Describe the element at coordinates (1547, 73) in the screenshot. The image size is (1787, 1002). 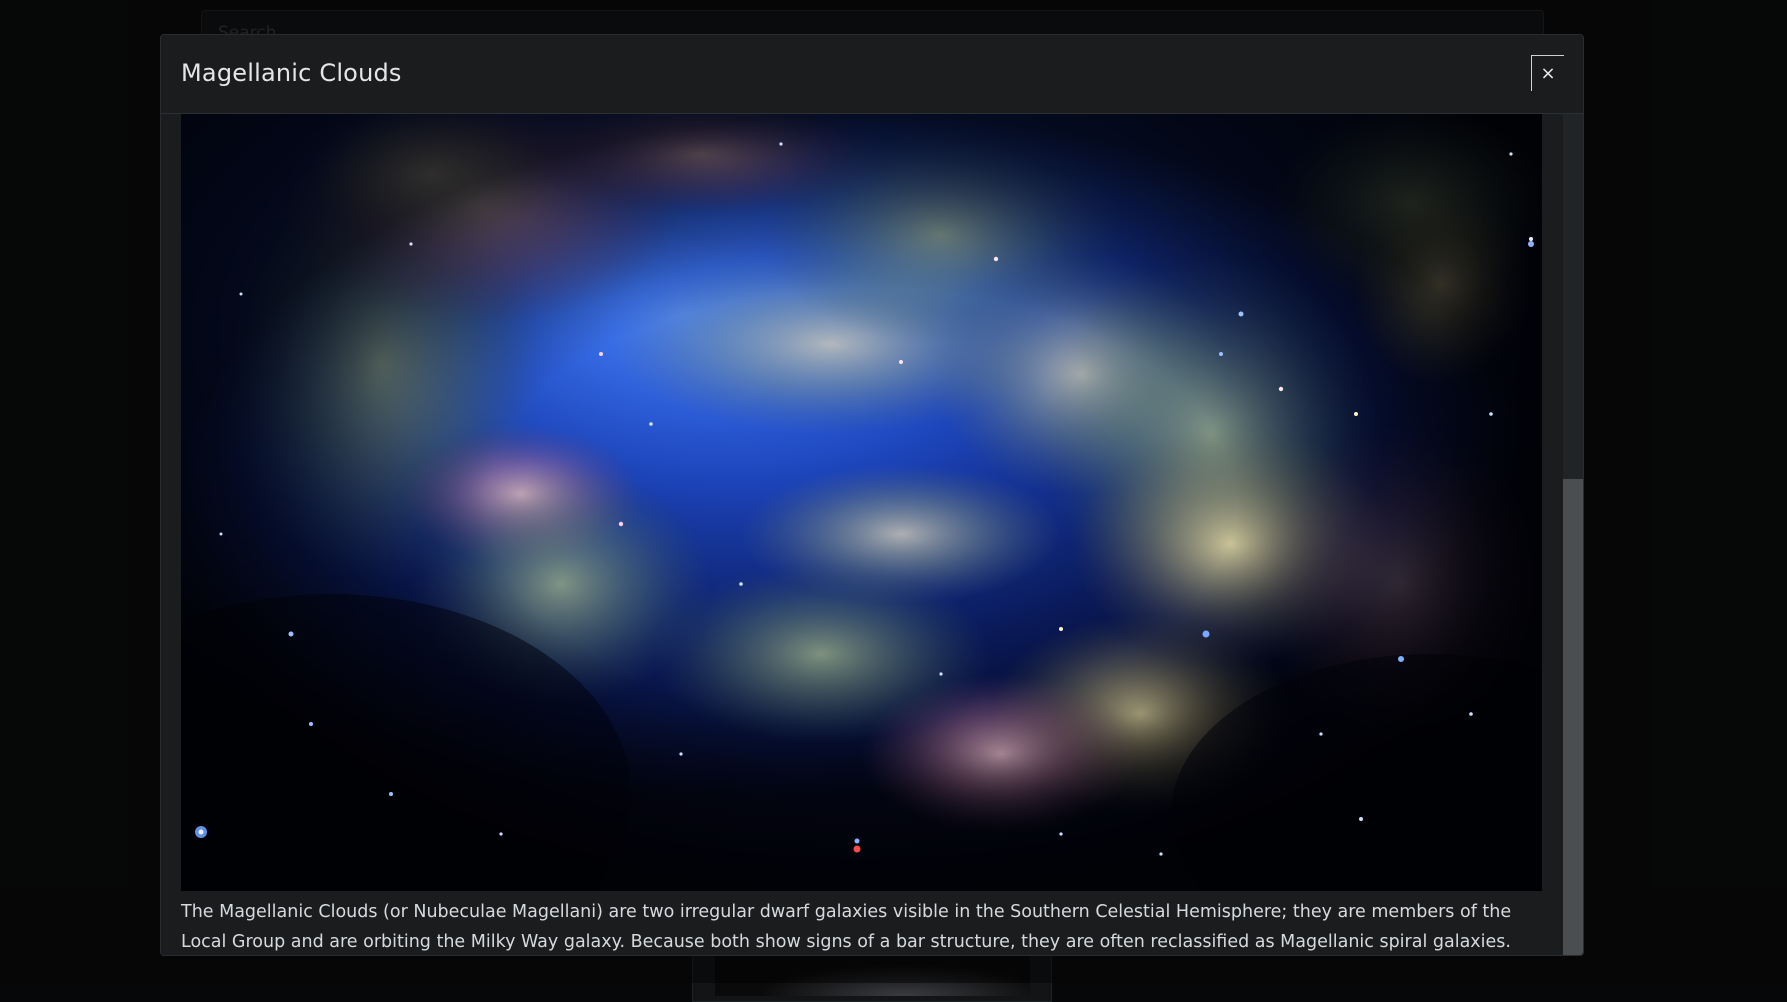
I see `close-button: ×` at that location.